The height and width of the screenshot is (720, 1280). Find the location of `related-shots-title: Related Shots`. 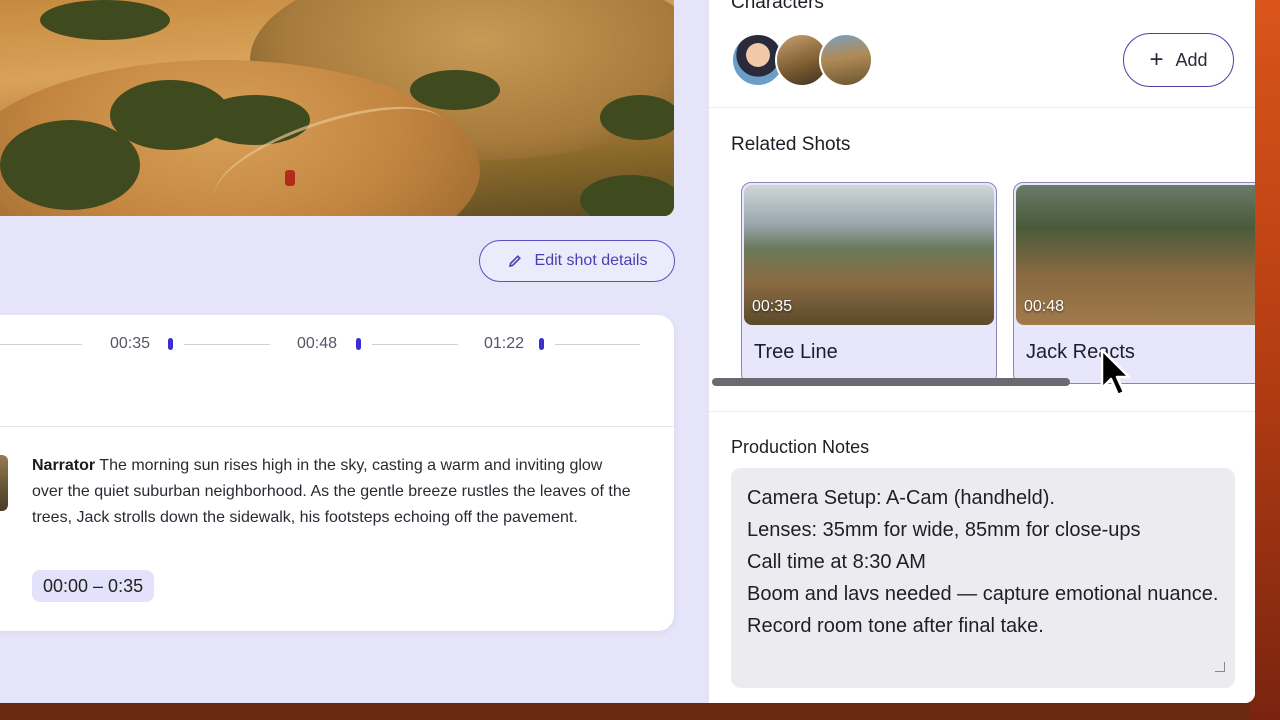

related-shots-title: Related Shots is located at coordinates (791, 144).